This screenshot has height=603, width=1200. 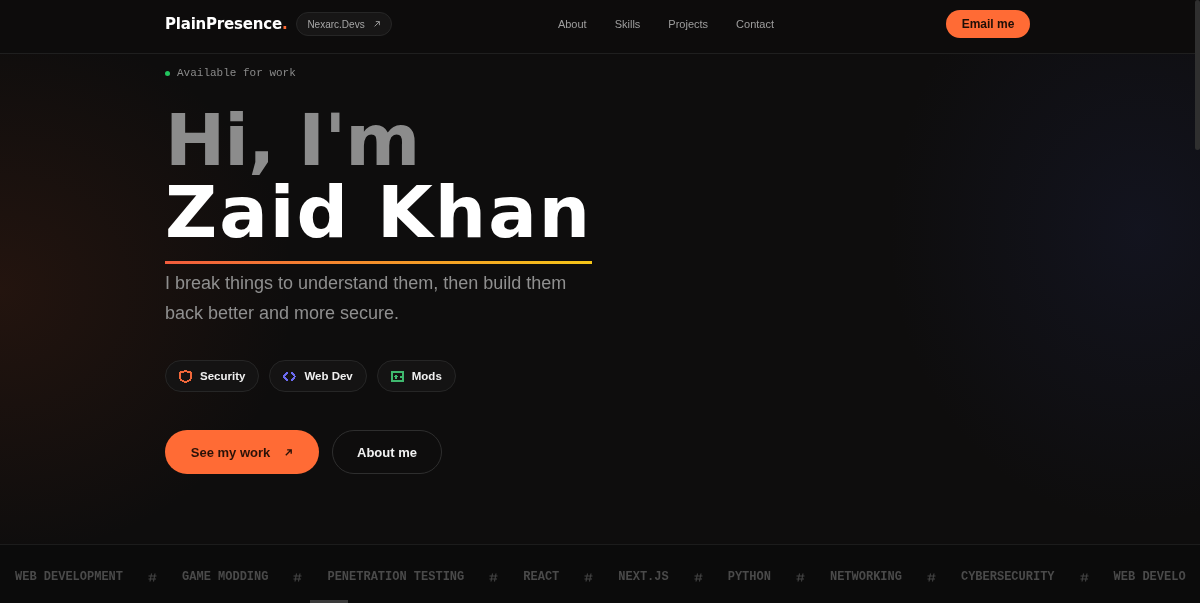 I want to click on skill-chip: Web Dev, so click(x=318, y=376).